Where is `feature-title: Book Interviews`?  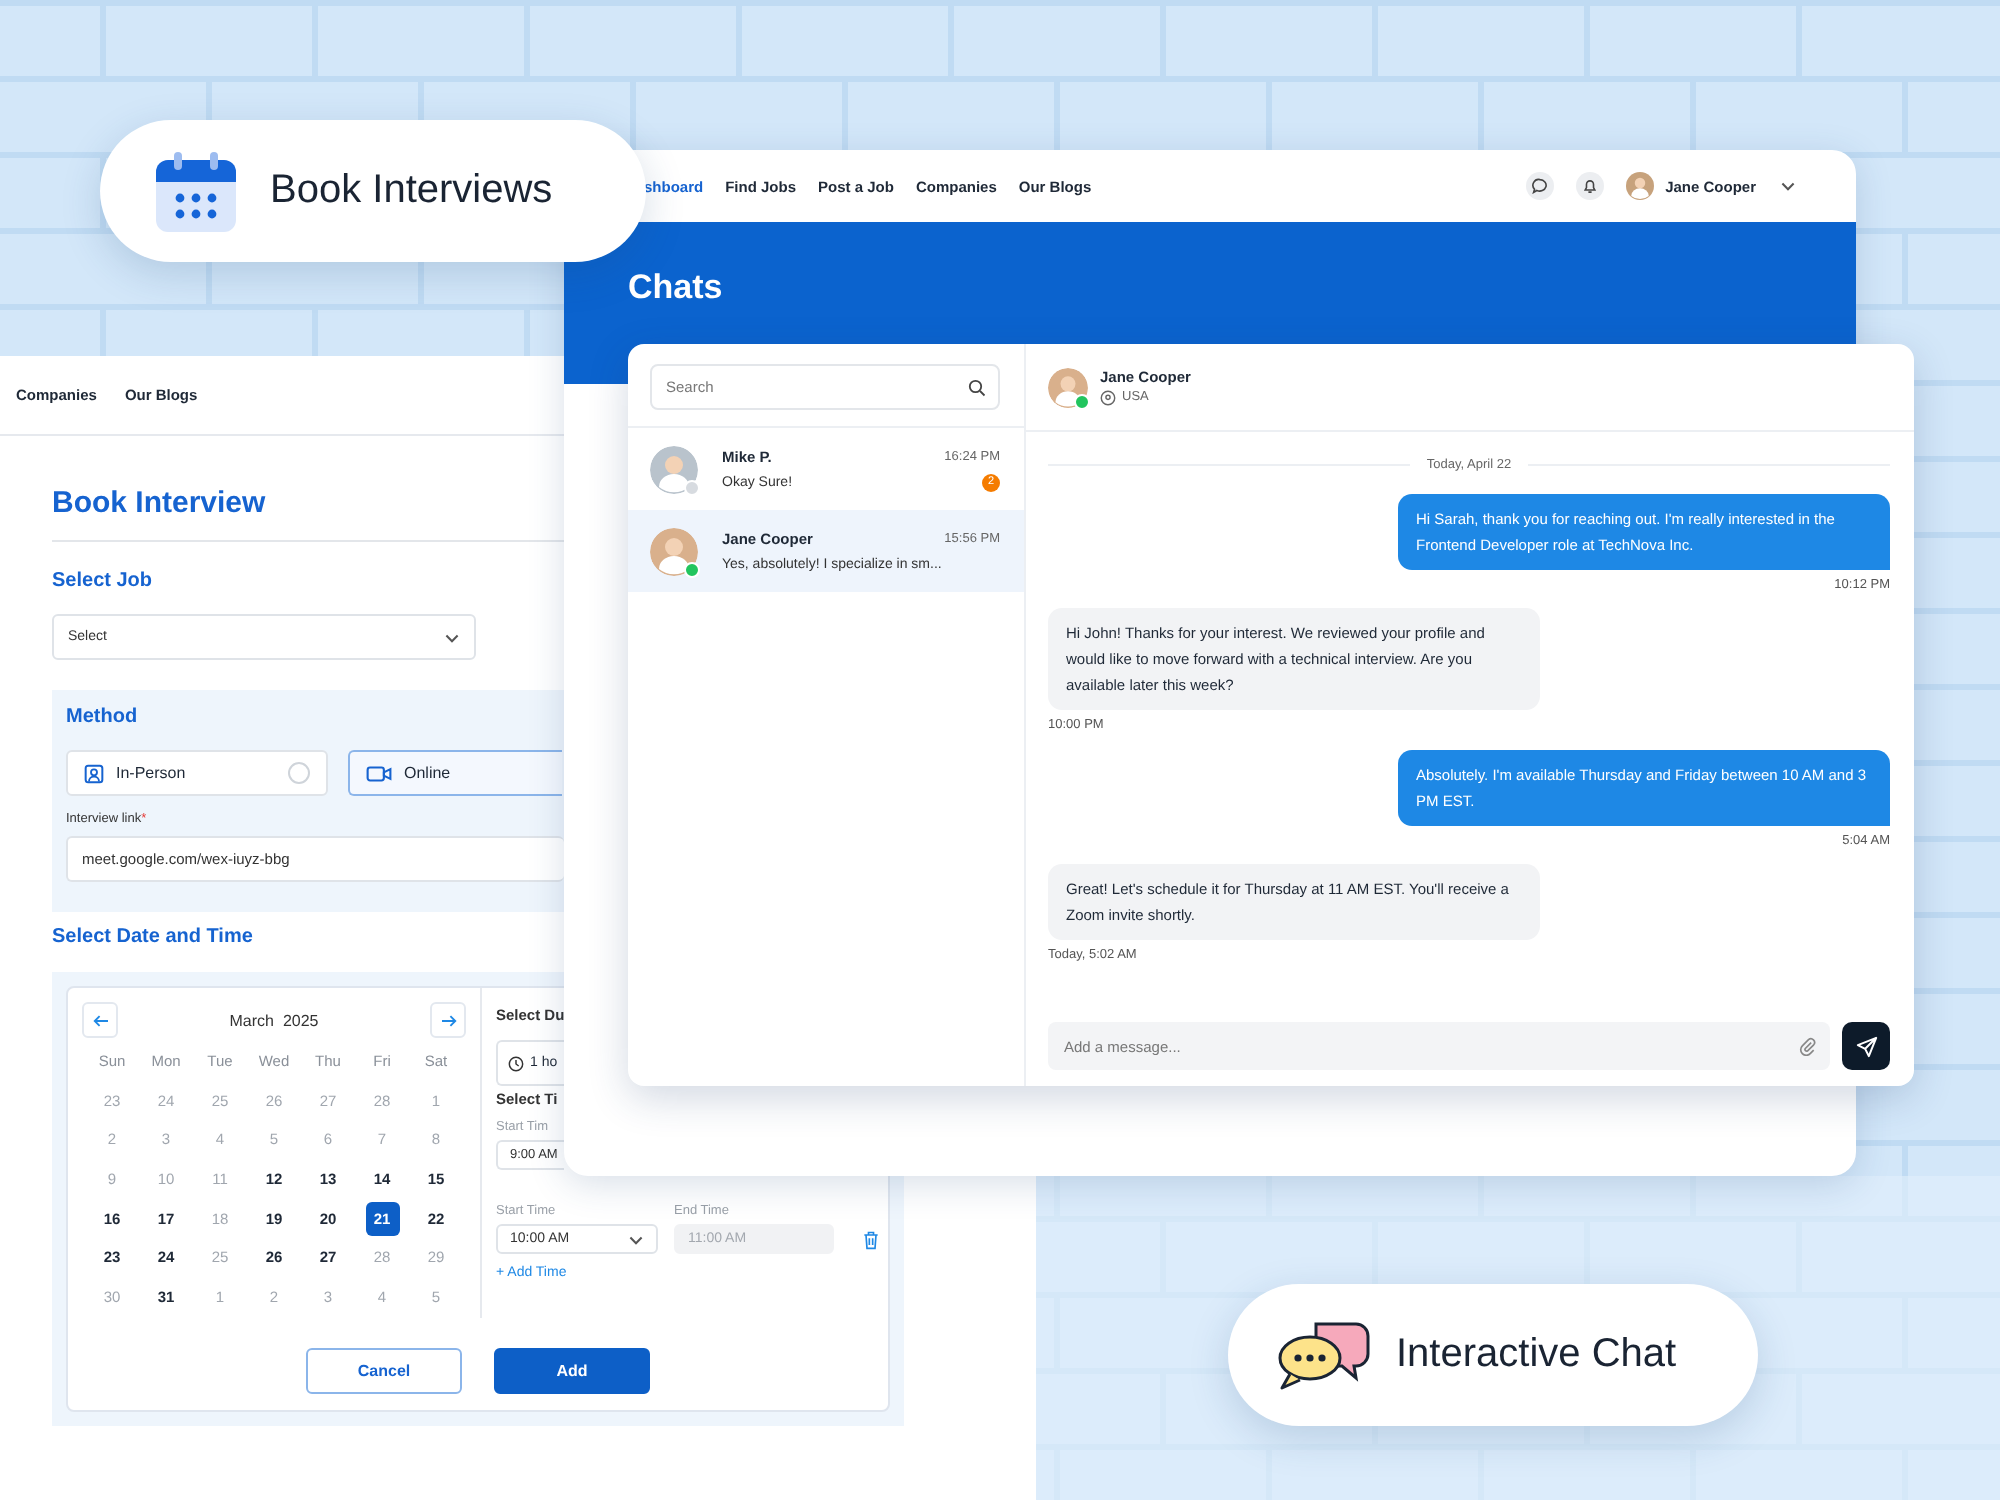 feature-title: Book Interviews is located at coordinates (411, 191).